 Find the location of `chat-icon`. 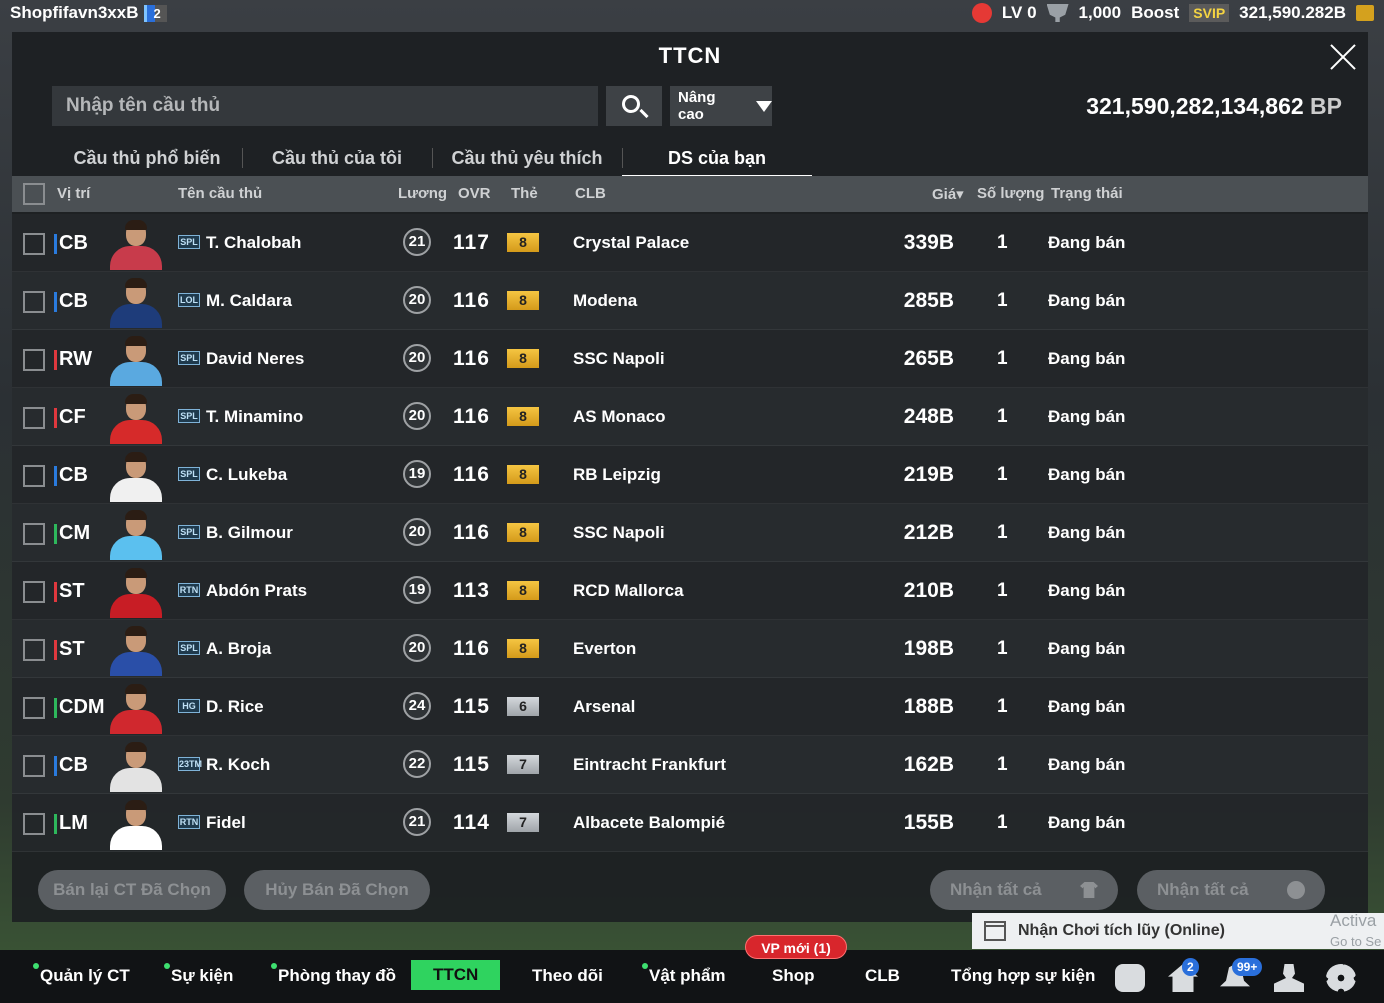

chat-icon is located at coordinates (1130, 978).